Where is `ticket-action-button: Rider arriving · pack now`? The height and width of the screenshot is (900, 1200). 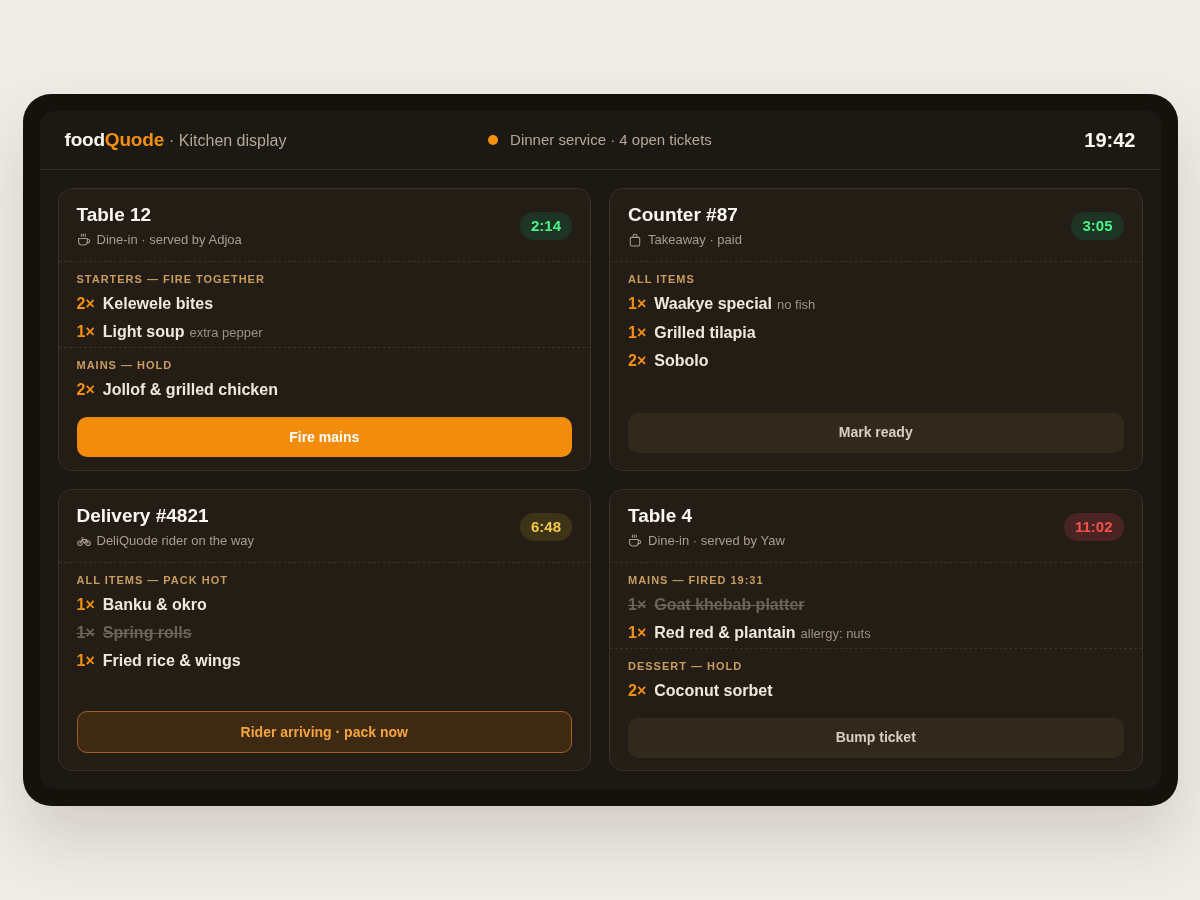
ticket-action-button: Rider arriving · pack now is located at coordinates (324, 732).